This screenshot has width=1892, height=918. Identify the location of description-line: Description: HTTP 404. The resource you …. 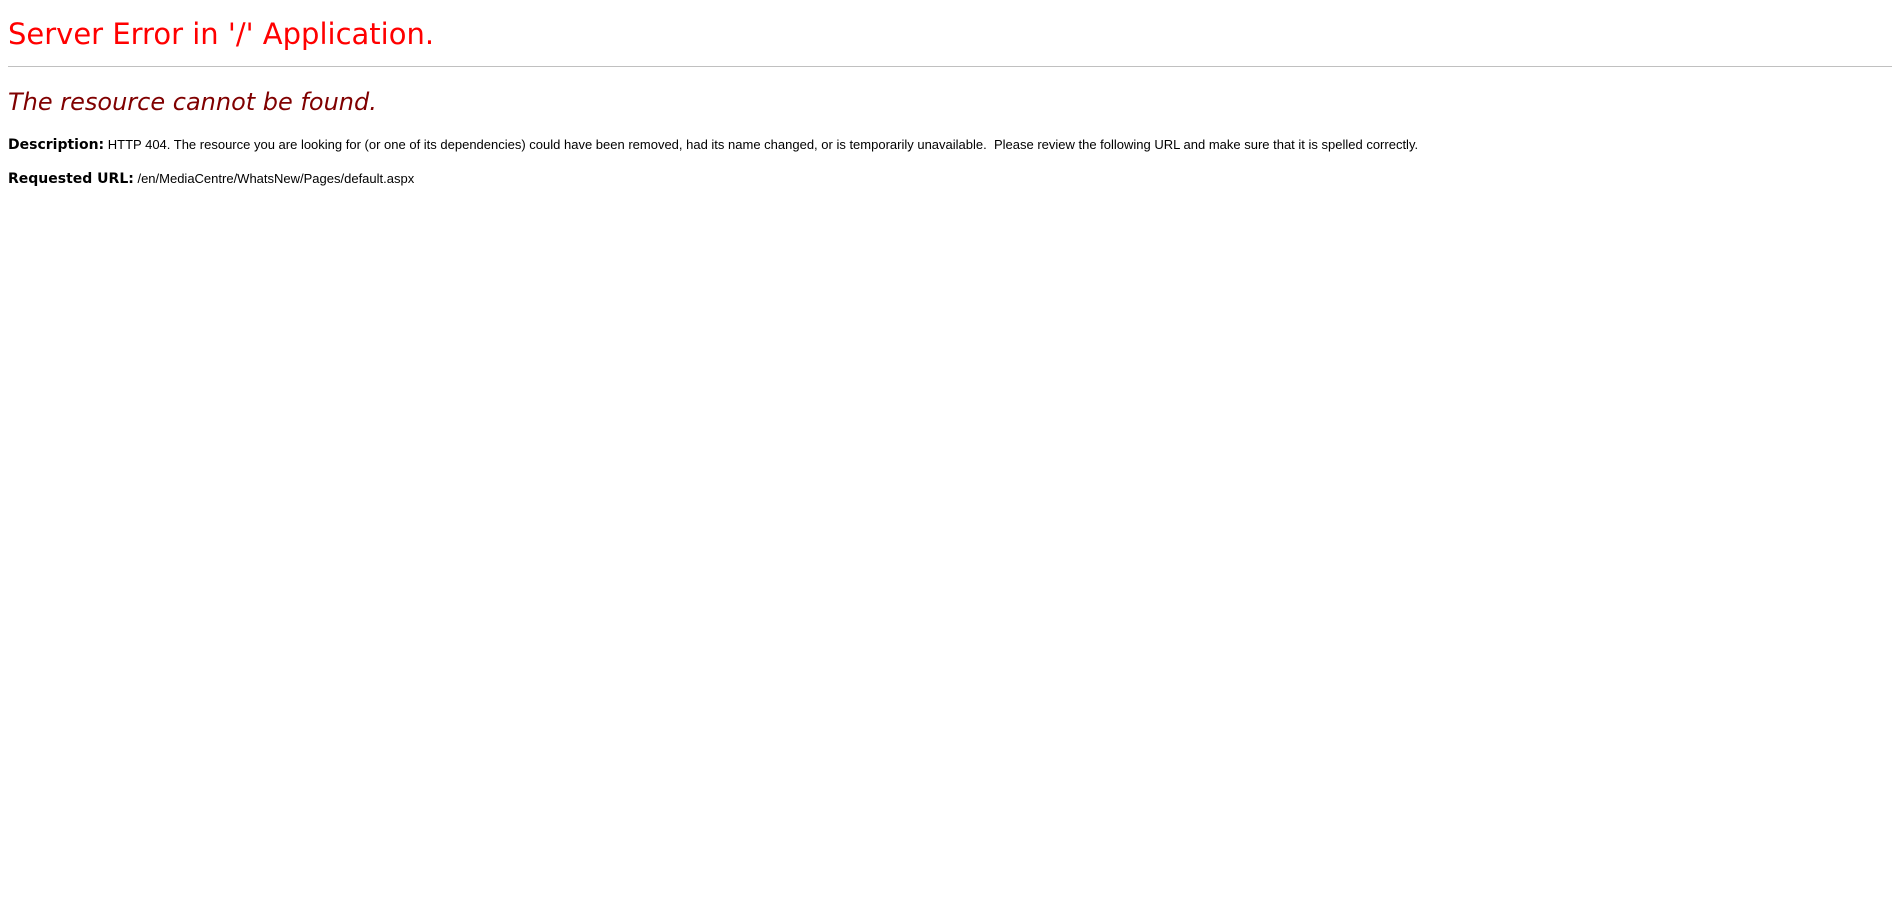
(713, 145).